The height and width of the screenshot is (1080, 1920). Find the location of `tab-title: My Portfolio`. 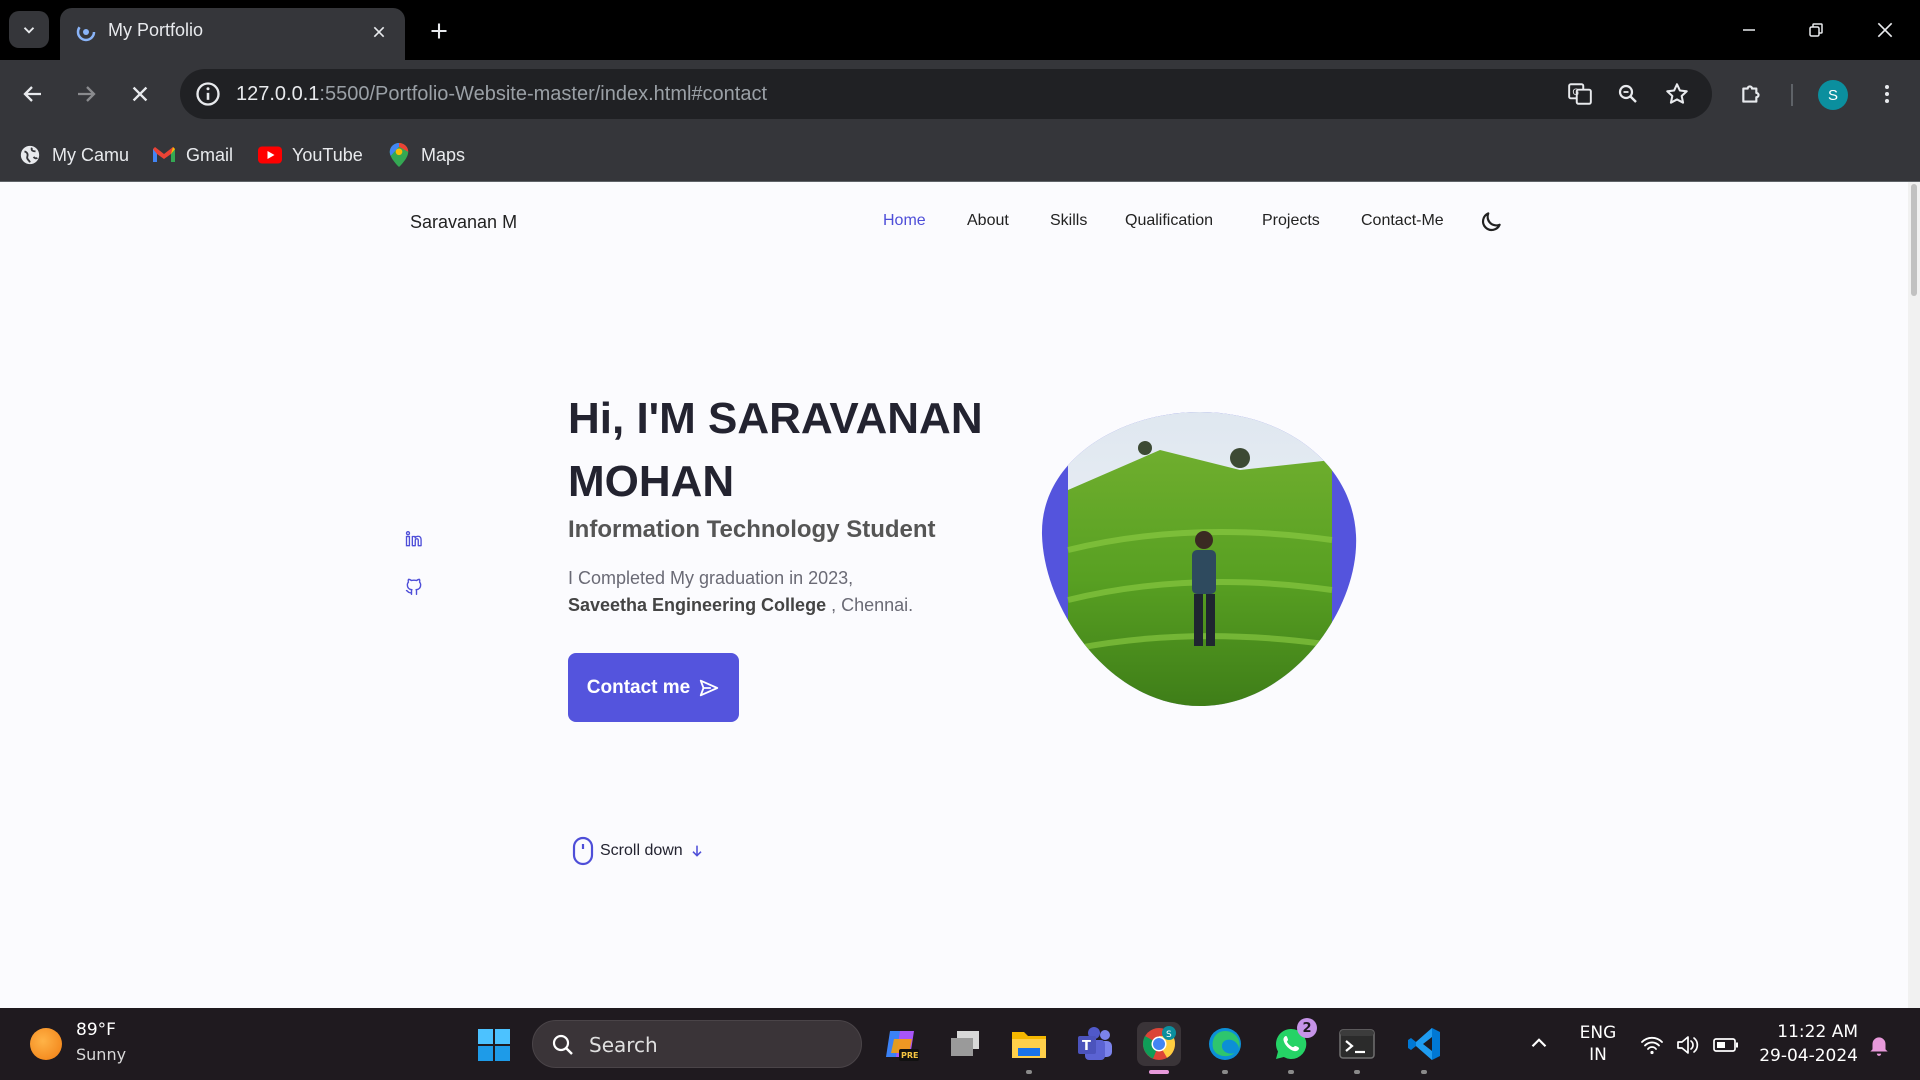

tab-title: My Portfolio is located at coordinates (156, 30).